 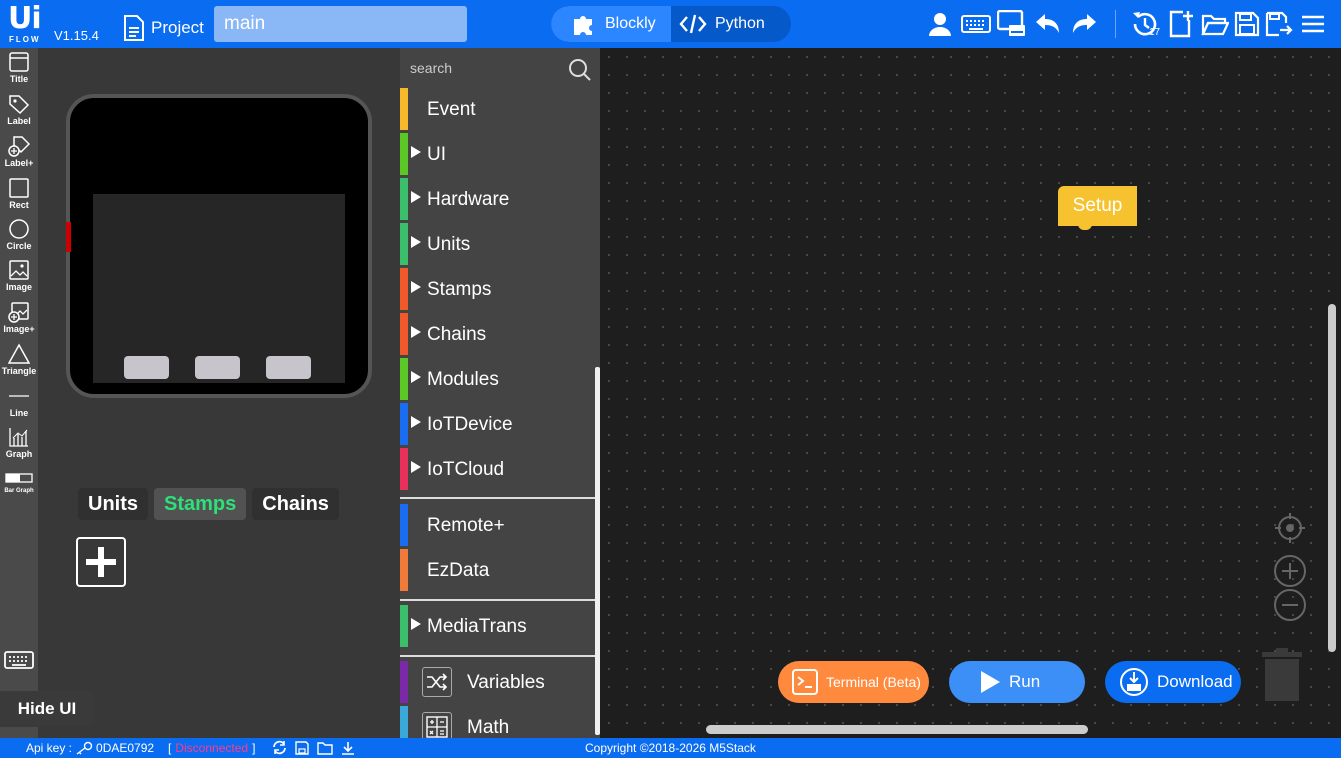 I want to click on tool-graph: Graph, so click(x=19, y=442).